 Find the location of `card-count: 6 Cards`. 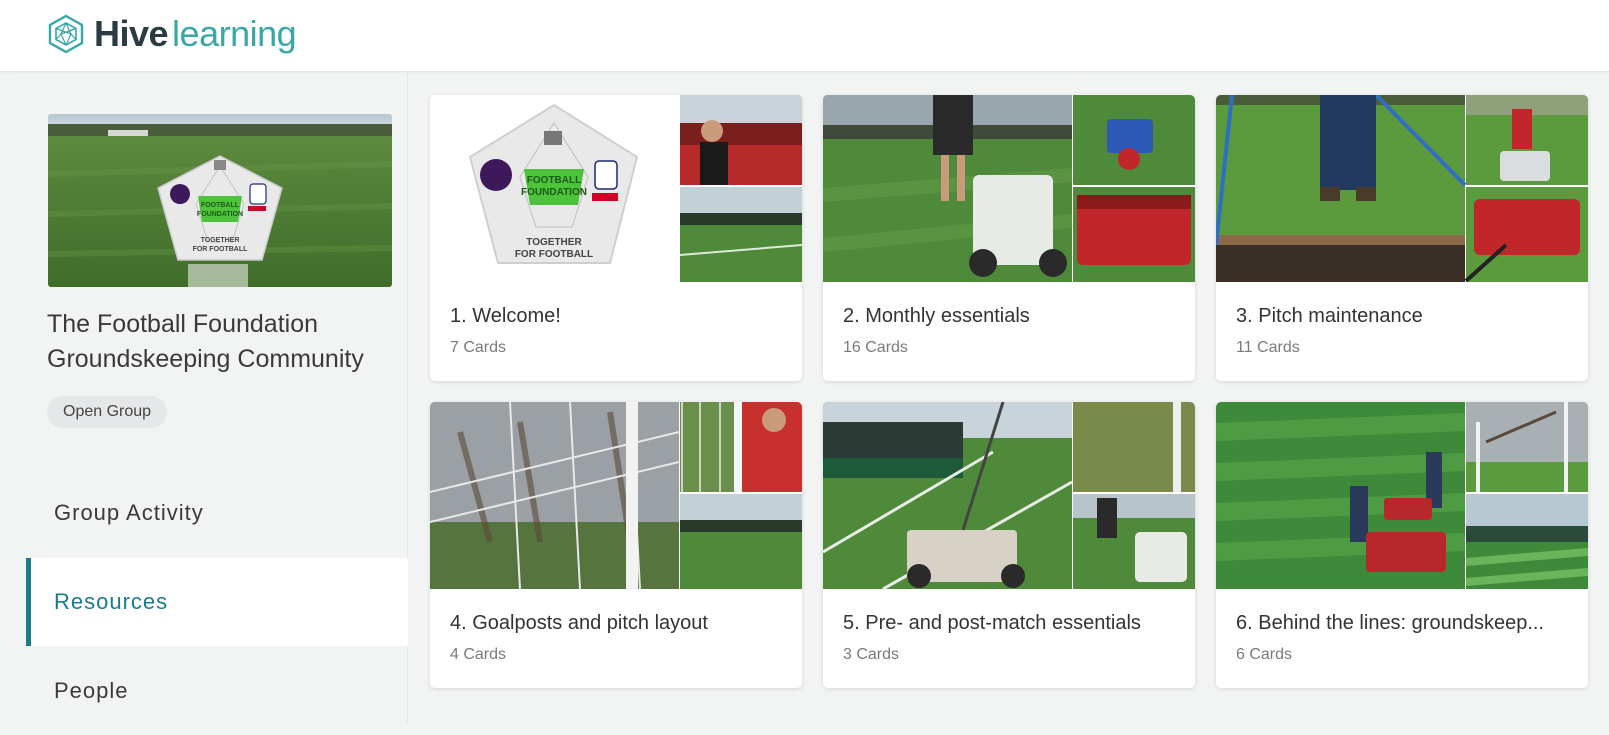

card-count: 6 Cards is located at coordinates (1264, 654).